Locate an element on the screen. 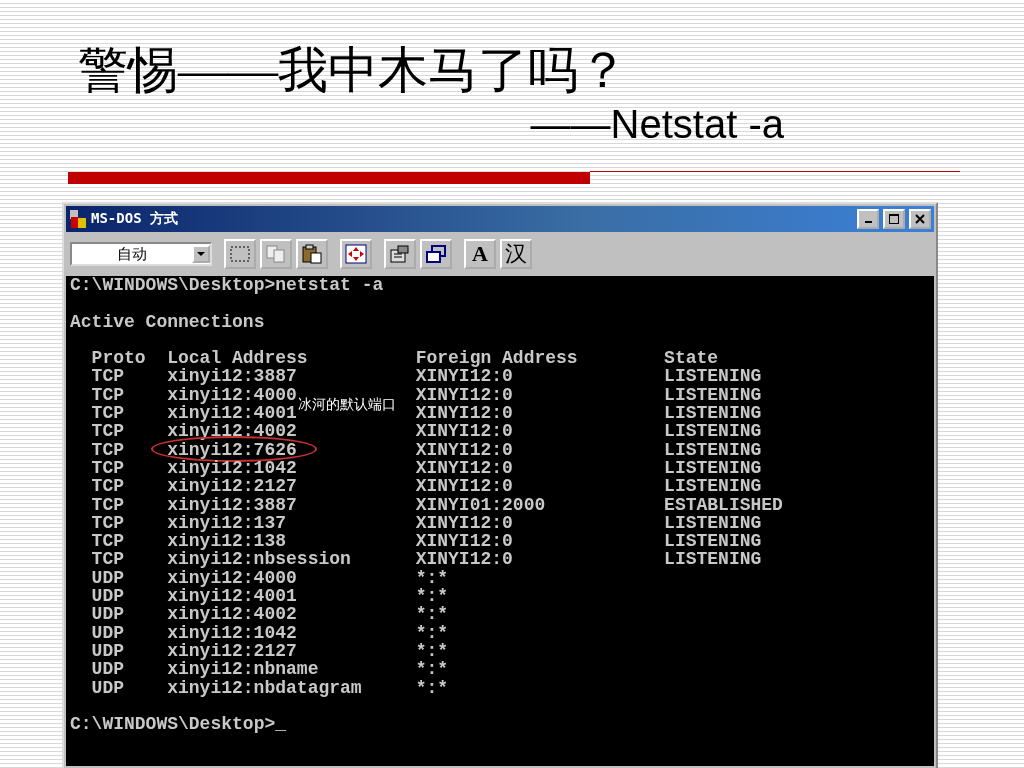 The width and height of the screenshot is (1024, 768). font-button: A is located at coordinates (480, 254).